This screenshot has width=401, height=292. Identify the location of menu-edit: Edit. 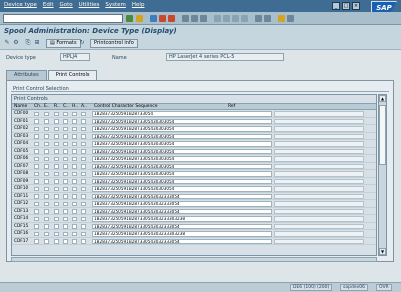
(48, 5).